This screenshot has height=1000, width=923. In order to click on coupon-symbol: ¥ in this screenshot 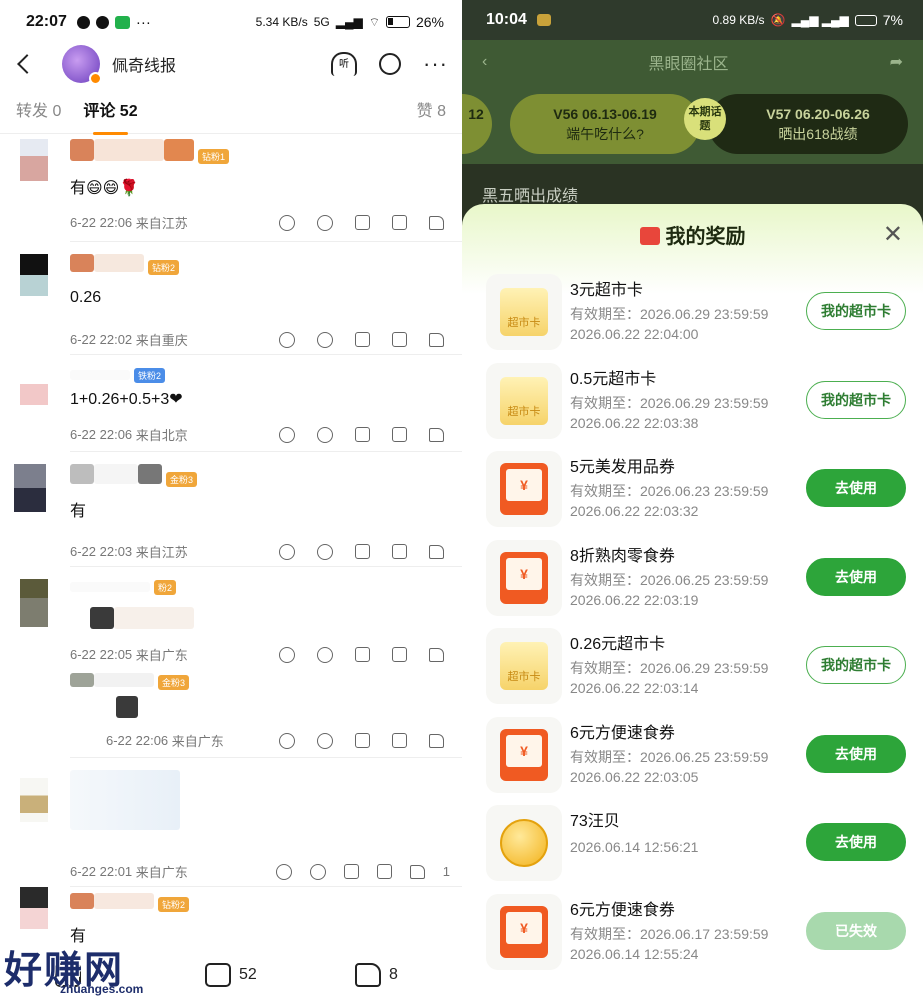, I will do `click(524, 485)`.